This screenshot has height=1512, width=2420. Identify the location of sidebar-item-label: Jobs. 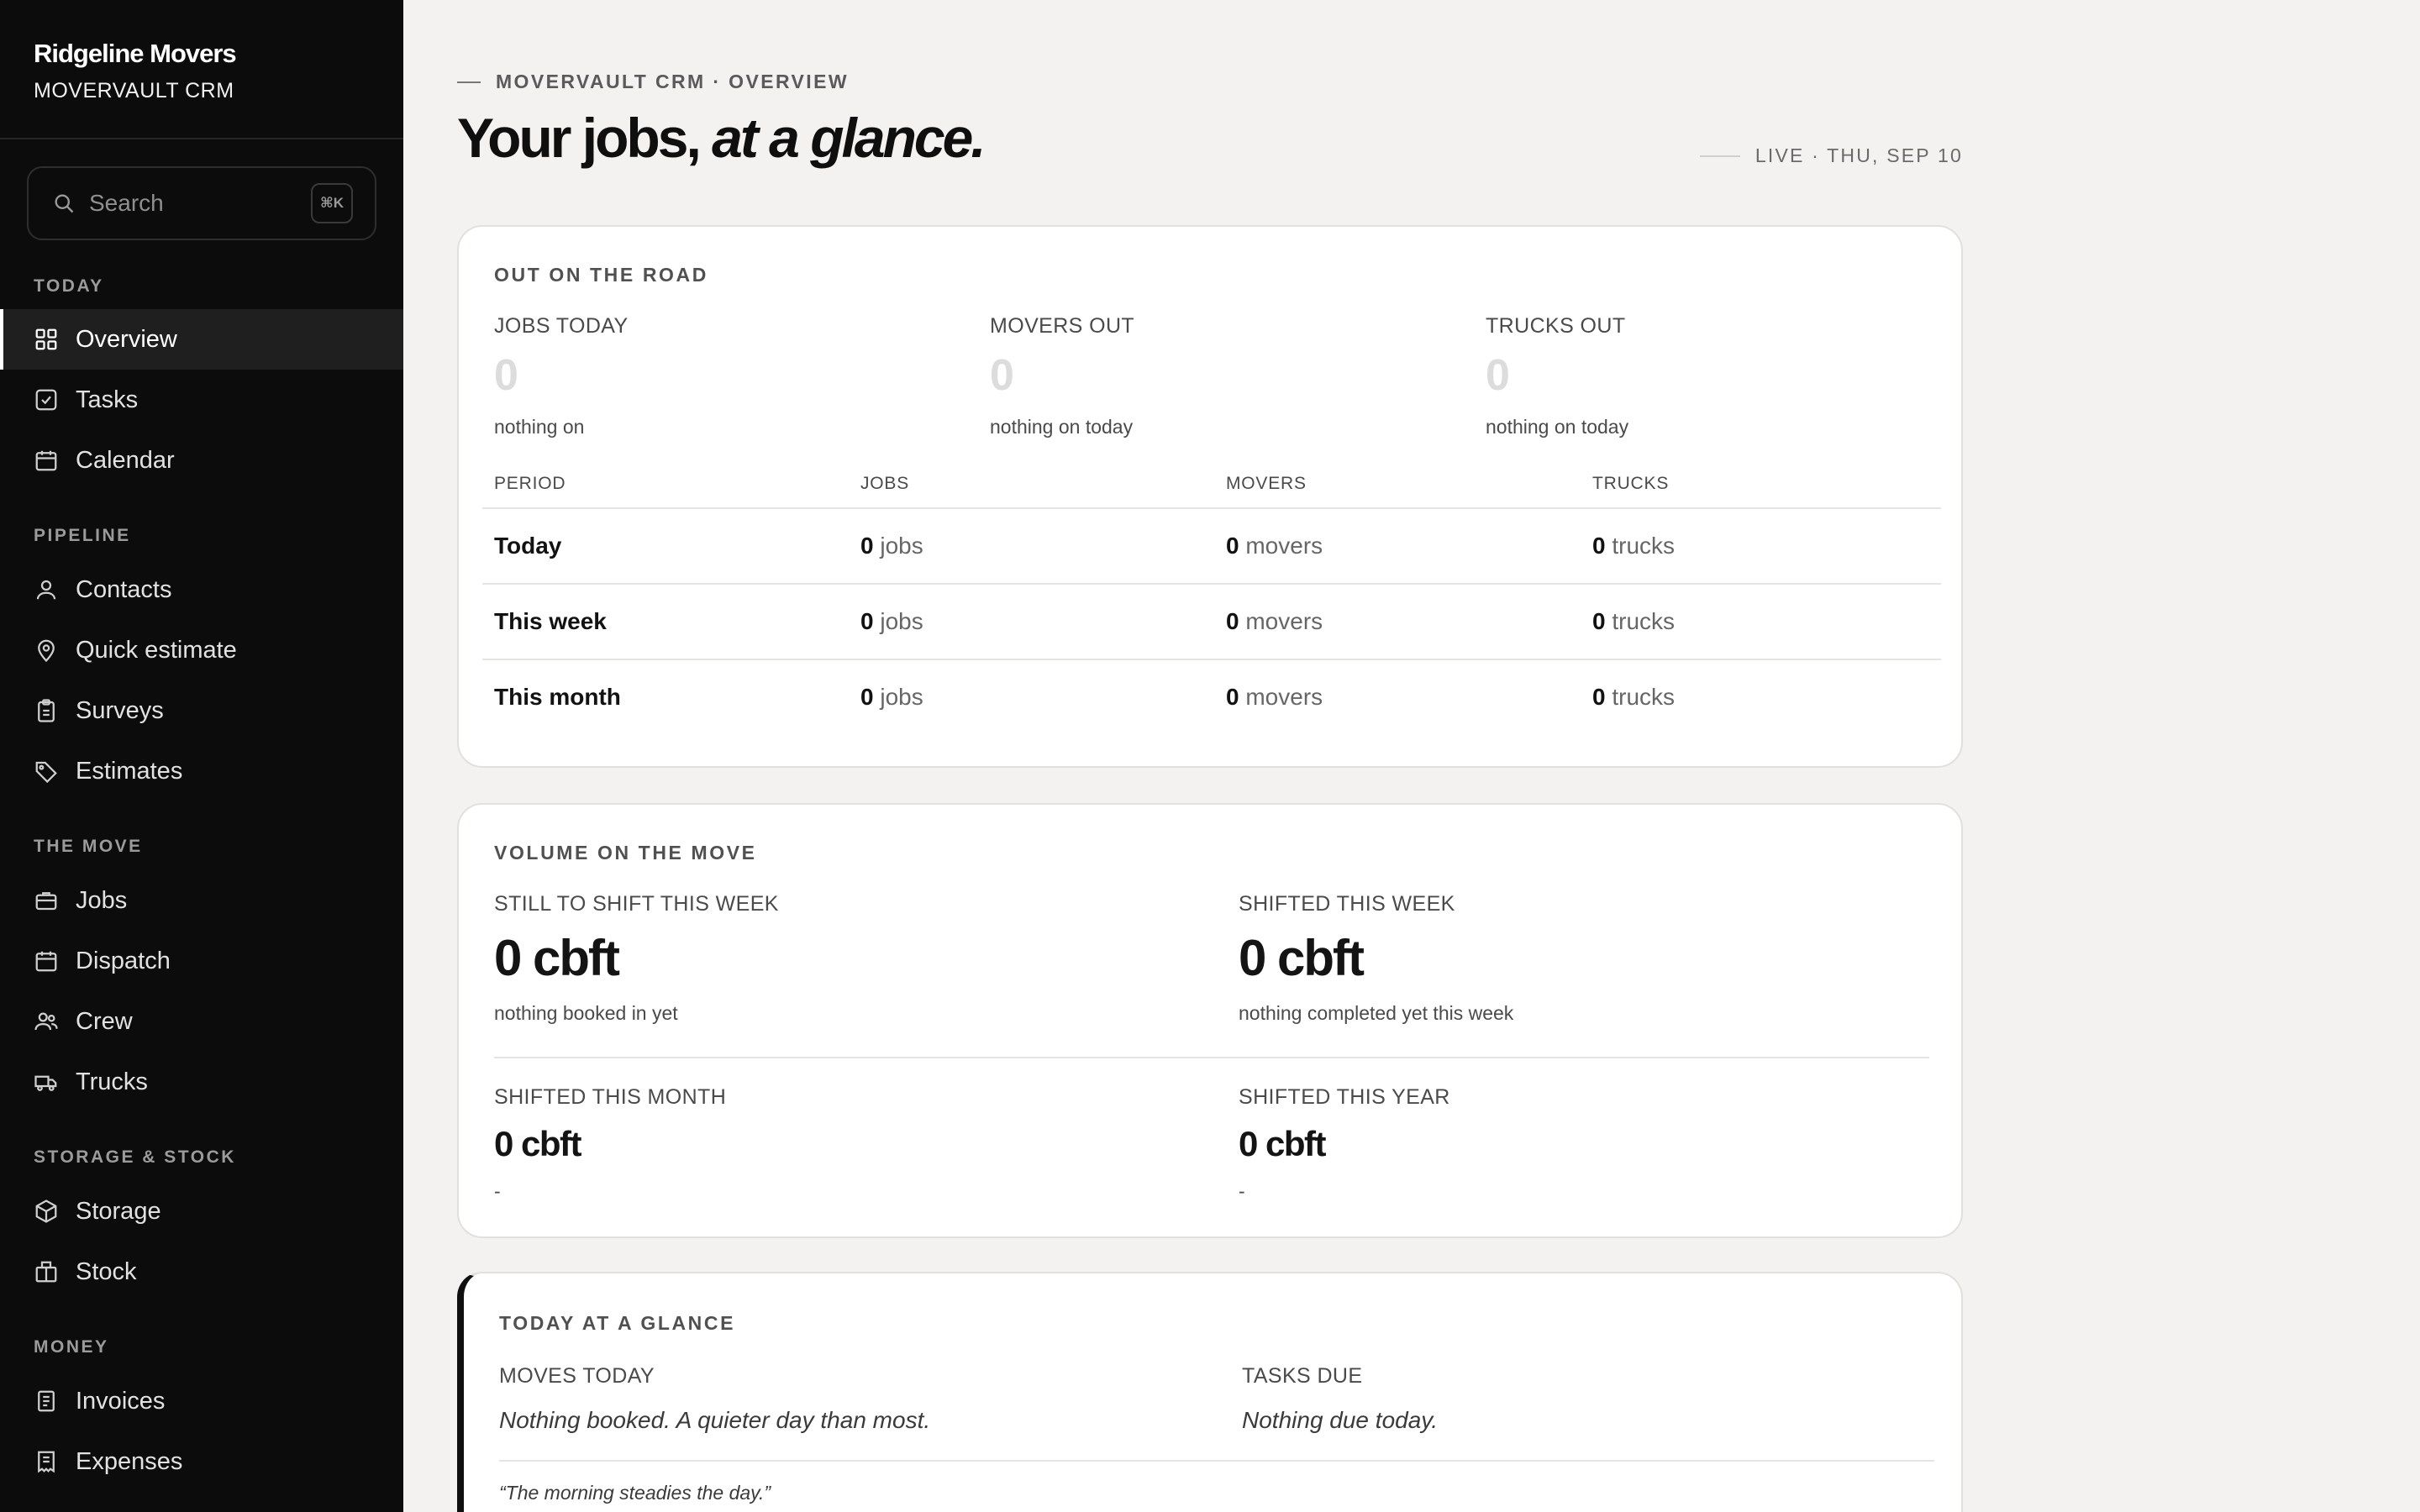
(102, 900).